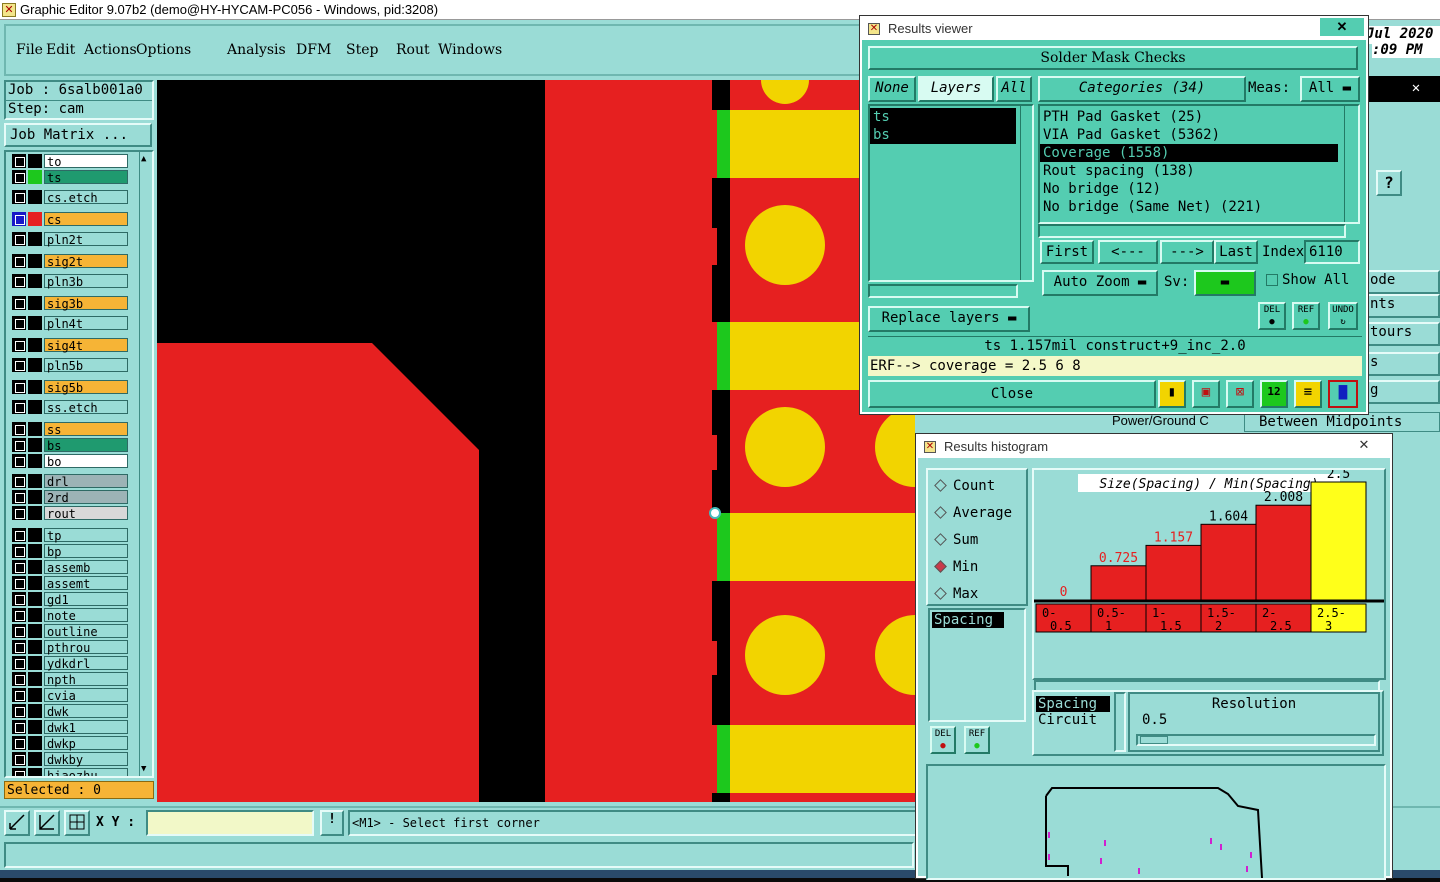 The height and width of the screenshot is (882, 1440). What do you see at coordinates (973, 513) in the screenshot?
I see `mode-radio-average: Average` at bounding box center [973, 513].